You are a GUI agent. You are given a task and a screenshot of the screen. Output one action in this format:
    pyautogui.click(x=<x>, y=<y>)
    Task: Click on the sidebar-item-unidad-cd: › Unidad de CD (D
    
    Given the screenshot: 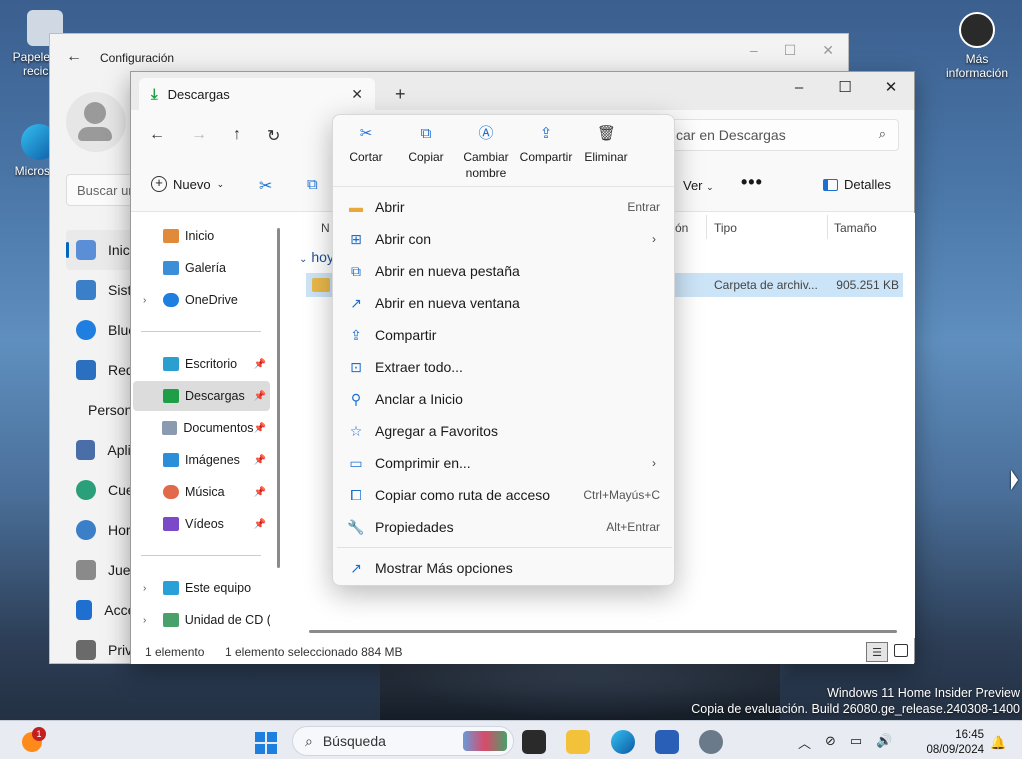 What is the action you would take?
    pyautogui.click(x=201, y=620)
    